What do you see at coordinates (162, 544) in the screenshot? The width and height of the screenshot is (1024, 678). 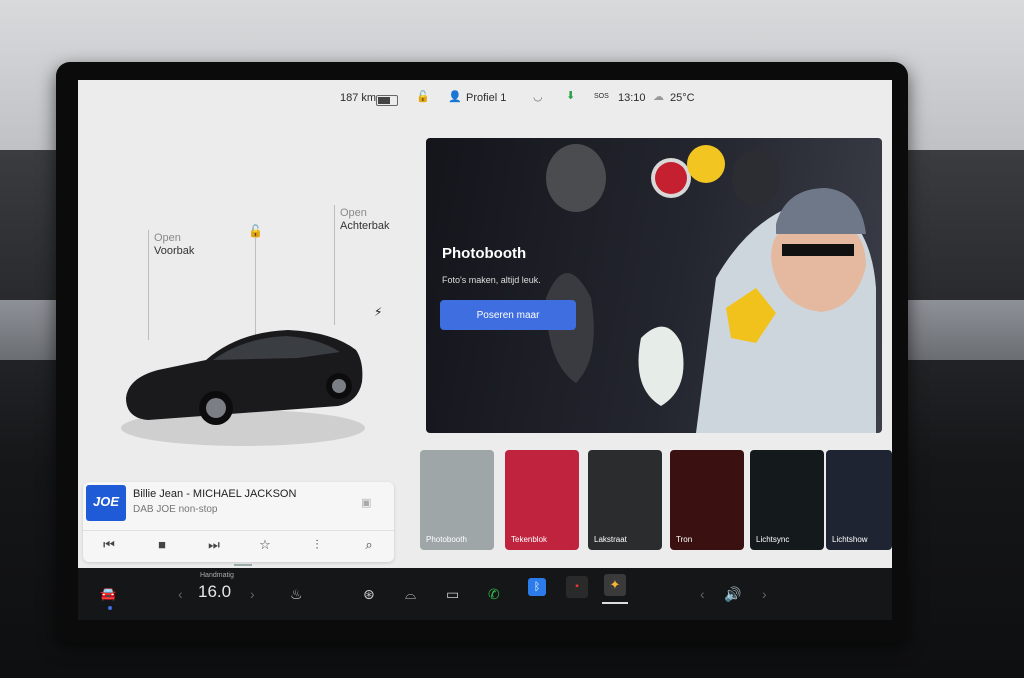 I see `stop-icon: ■` at bounding box center [162, 544].